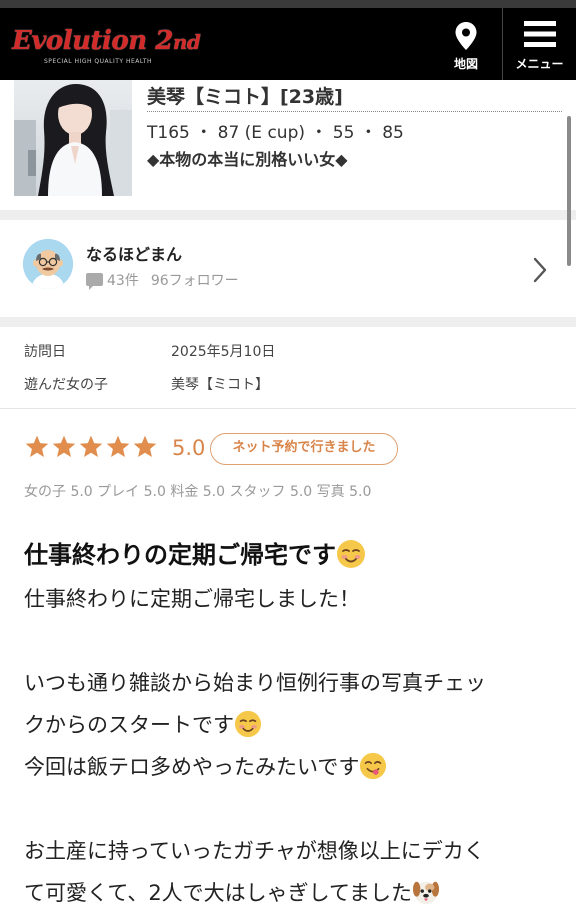  Describe the element at coordinates (540, 270) in the screenshot. I see `chevron-right-icon` at that location.